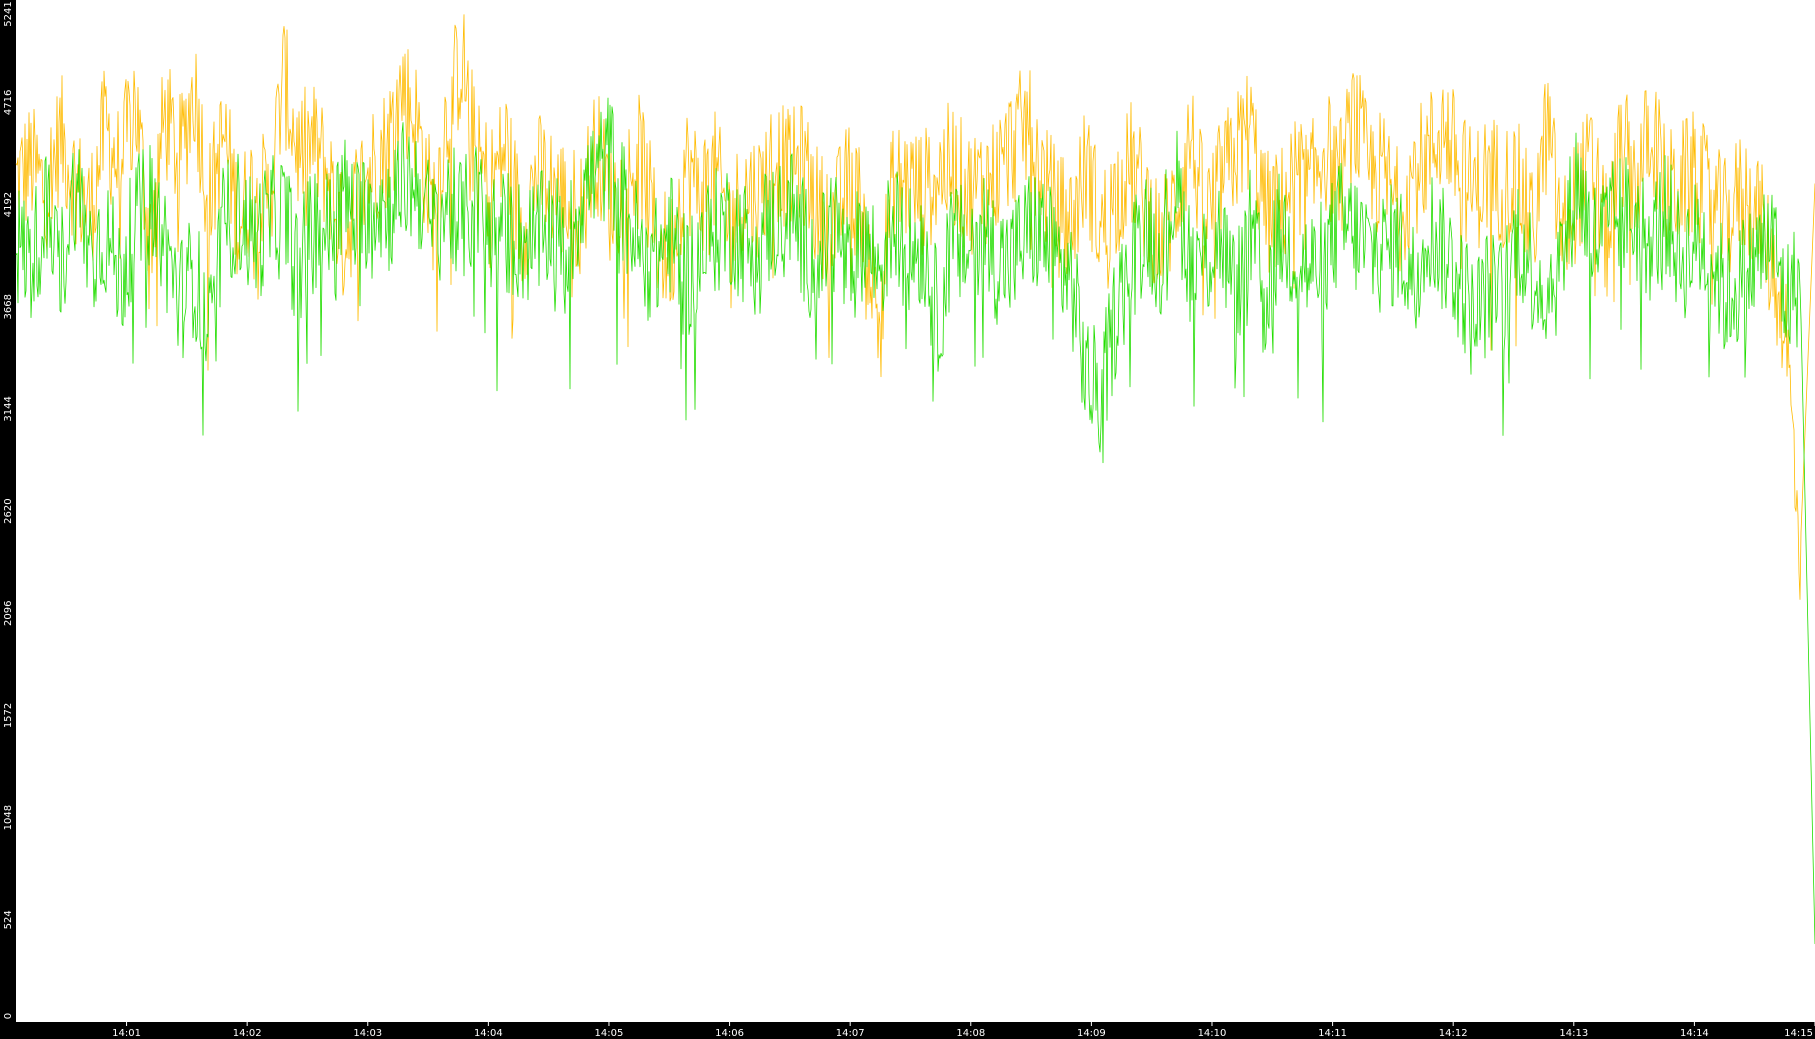 This screenshot has width=1815, height=1039. What do you see at coordinates (1694, 1033) in the screenshot?
I see `x-tick-label: 14:14` at bounding box center [1694, 1033].